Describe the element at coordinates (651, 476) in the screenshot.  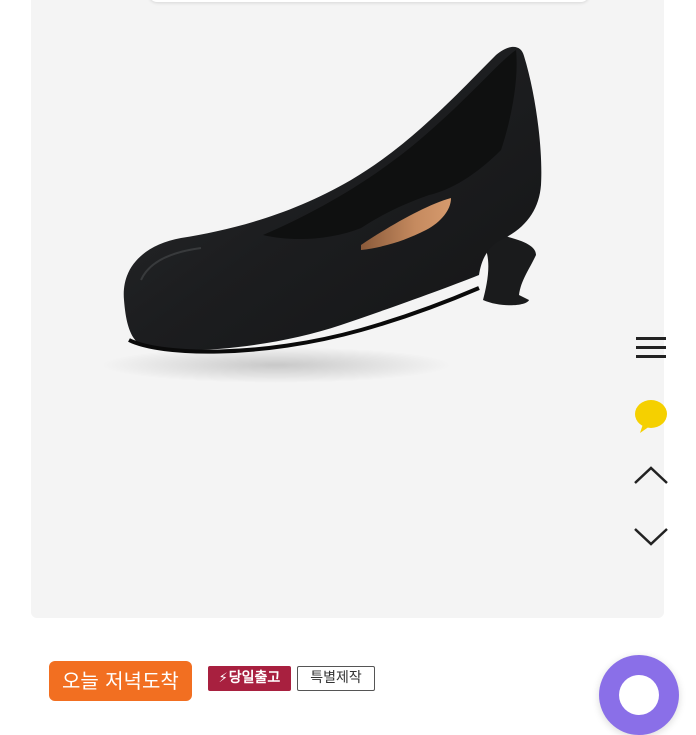
I see `chevron-up-icon` at that location.